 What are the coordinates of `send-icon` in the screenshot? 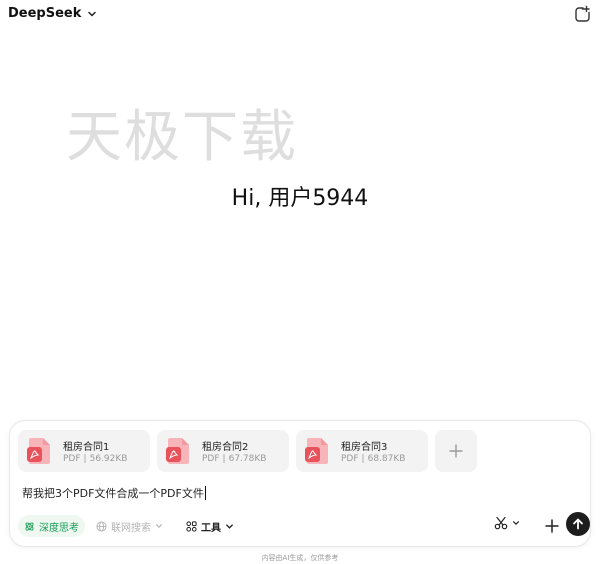 It's located at (578, 524).